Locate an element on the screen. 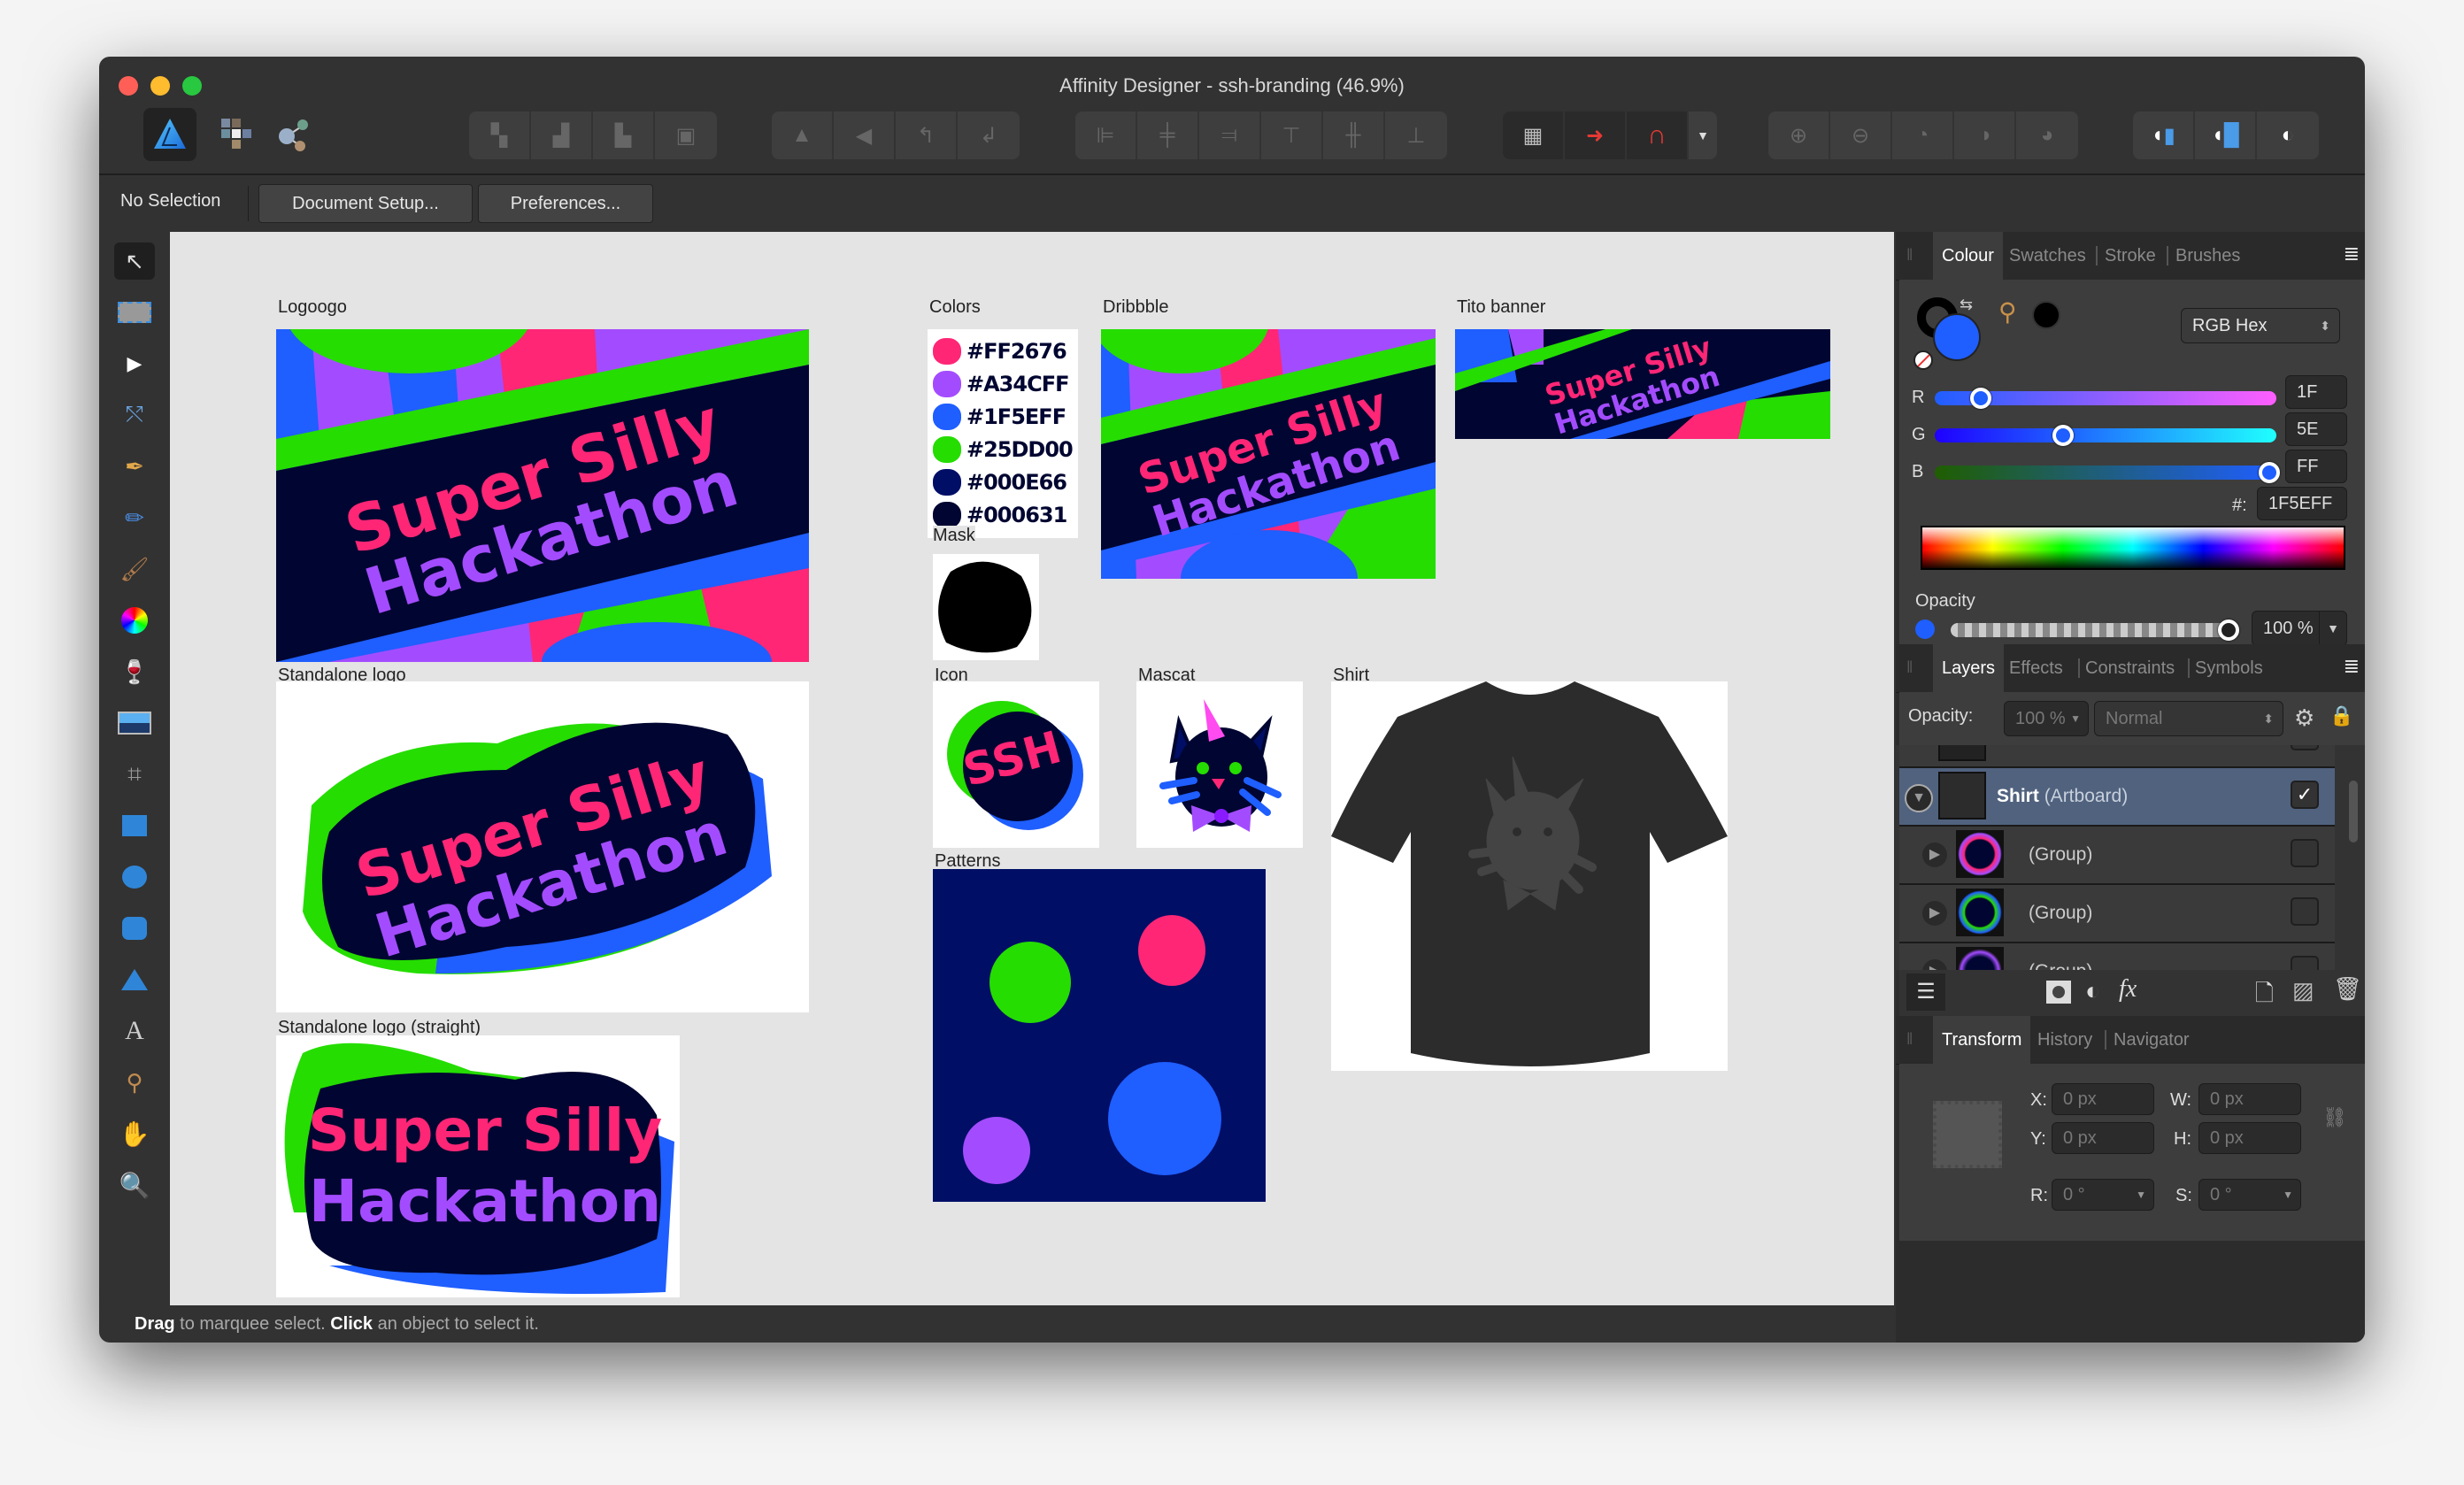  tab-brushes: Brushes is located at coordinates (2207, 256).